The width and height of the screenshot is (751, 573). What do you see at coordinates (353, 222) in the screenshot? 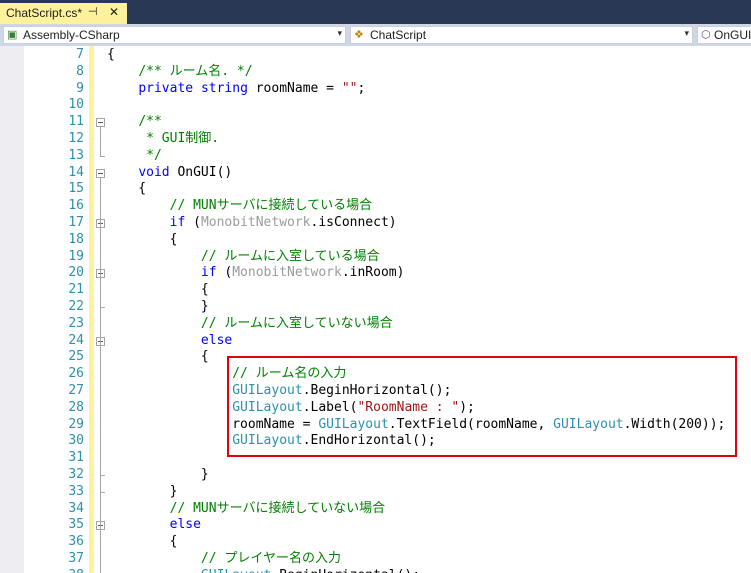
I see `code-token: .isConnect)` at bounding box center [353, 222].